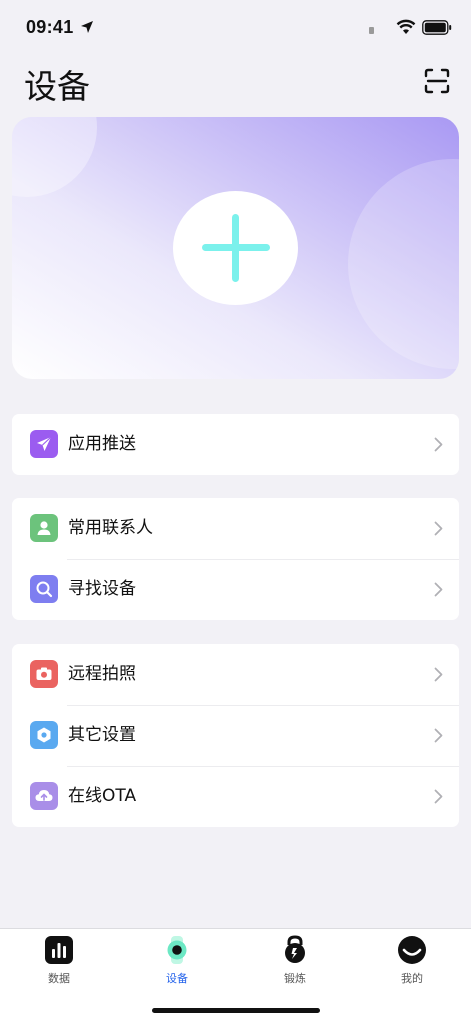  What do you see at coordinates (102, 796) in the screenshot?
I see `menu-item-label: 在线OTA` at bounding box center [102, 796].